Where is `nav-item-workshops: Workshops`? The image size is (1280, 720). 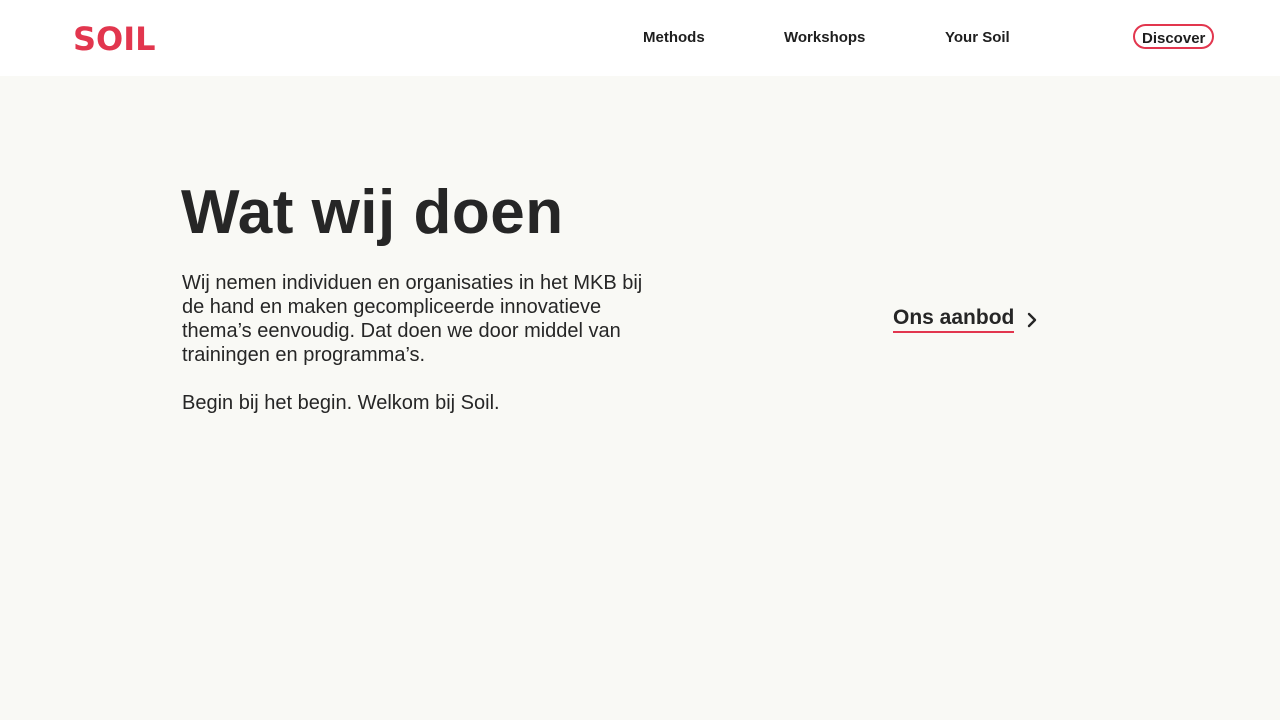
nav-item-workshops: Workshops is located at coordinates (824, 38).